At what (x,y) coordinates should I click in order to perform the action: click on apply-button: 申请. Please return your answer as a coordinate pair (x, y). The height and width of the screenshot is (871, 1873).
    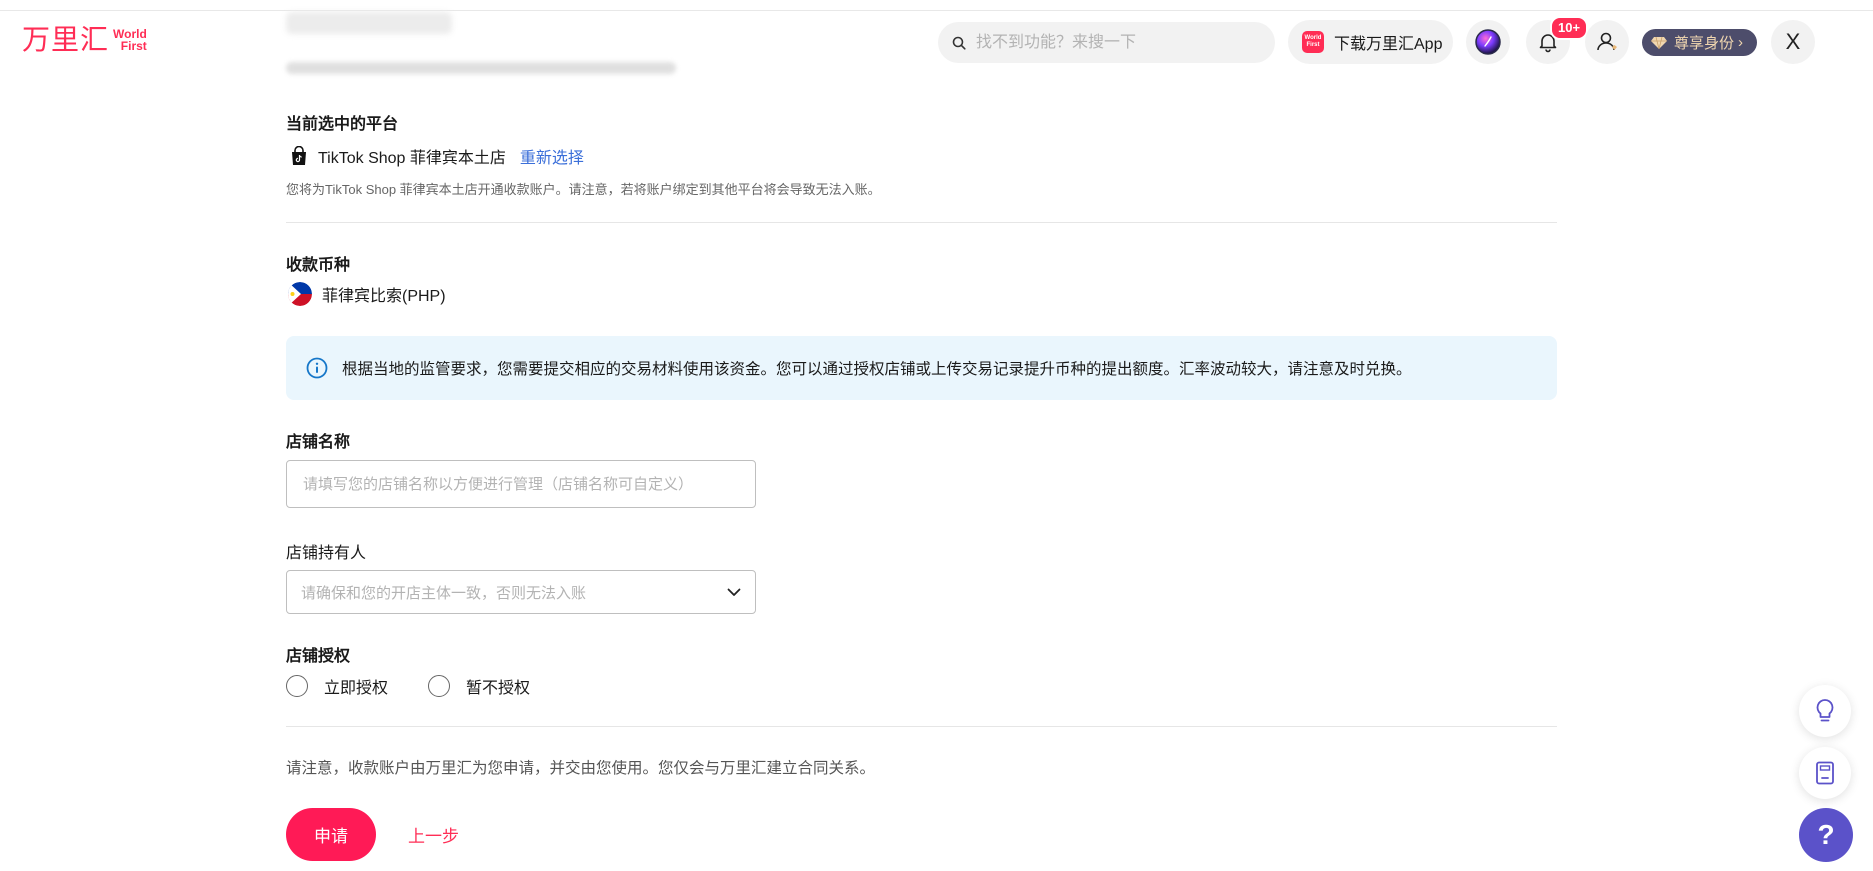
    Looking at the image, I should click on (331, 834).